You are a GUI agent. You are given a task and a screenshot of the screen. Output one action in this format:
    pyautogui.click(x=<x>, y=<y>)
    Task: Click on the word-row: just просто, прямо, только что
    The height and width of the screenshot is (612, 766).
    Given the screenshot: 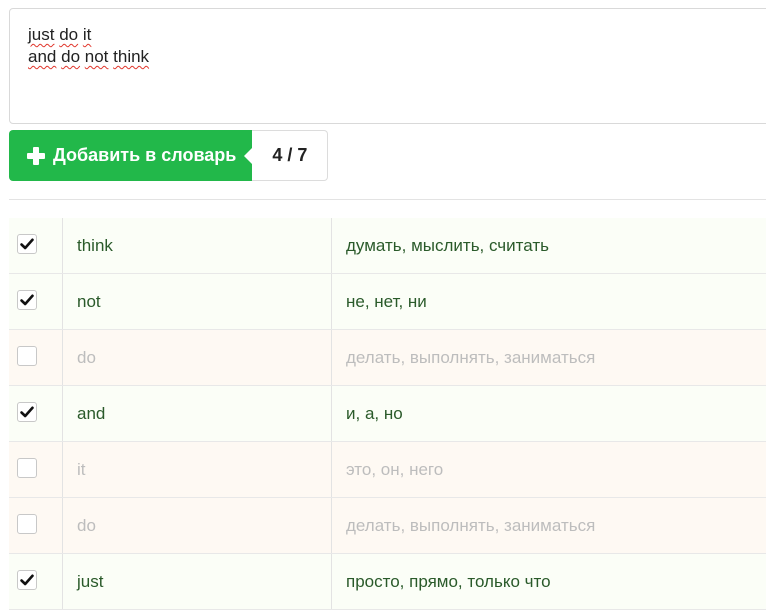 What is the action you would take?
    pyautogui.click(x=387, y=582)
    